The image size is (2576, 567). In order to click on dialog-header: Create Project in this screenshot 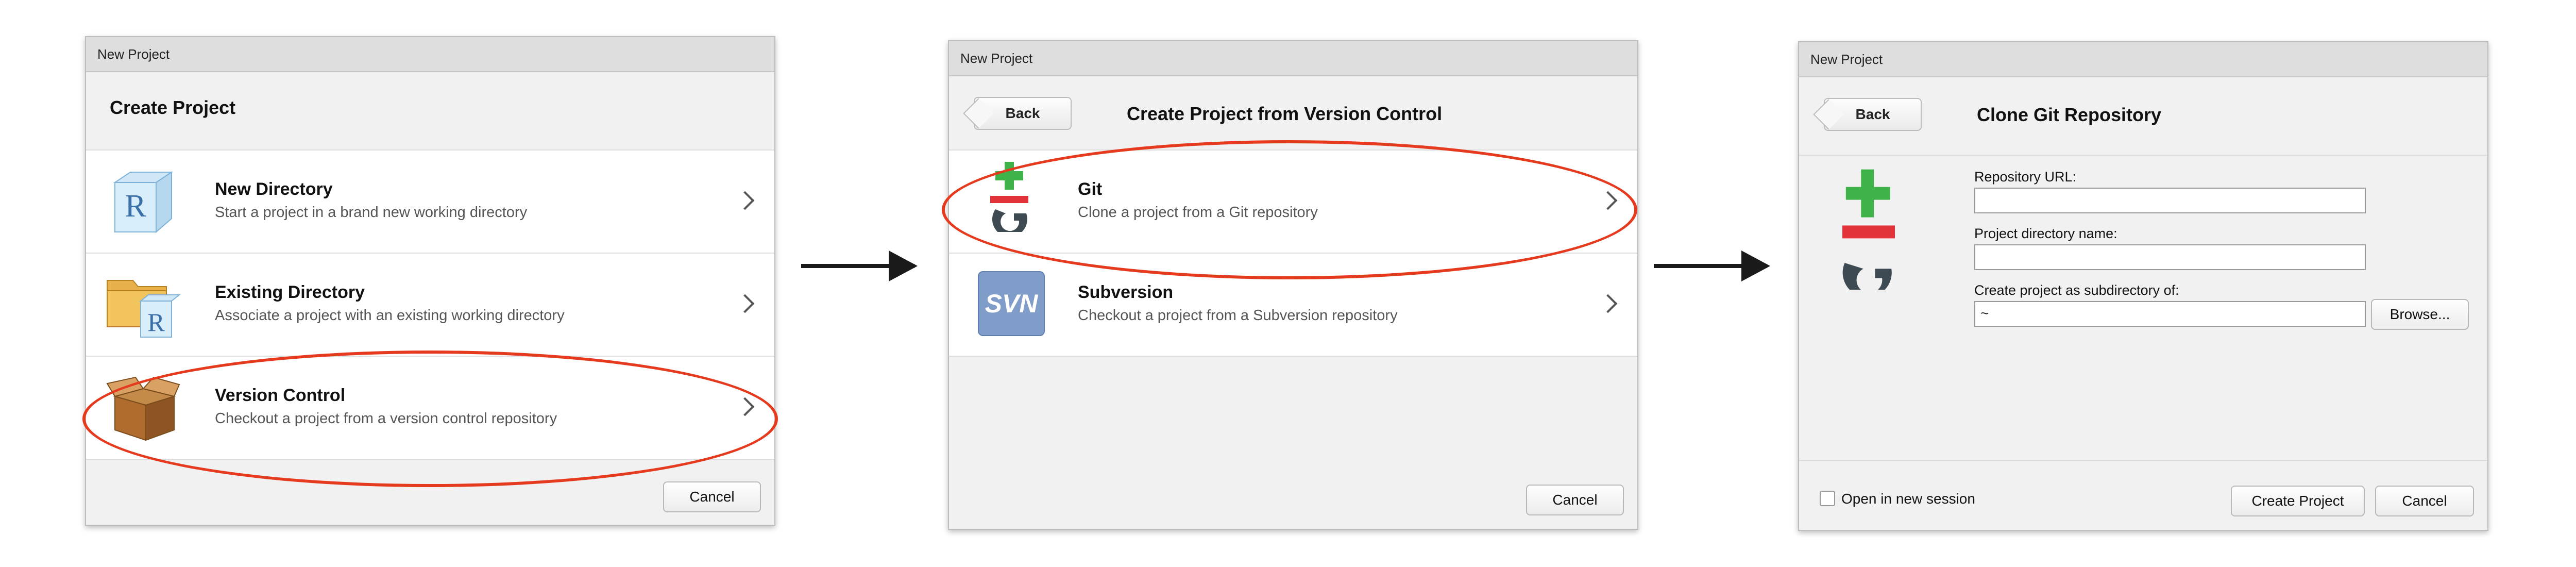, I will do `click(430, 111)`.